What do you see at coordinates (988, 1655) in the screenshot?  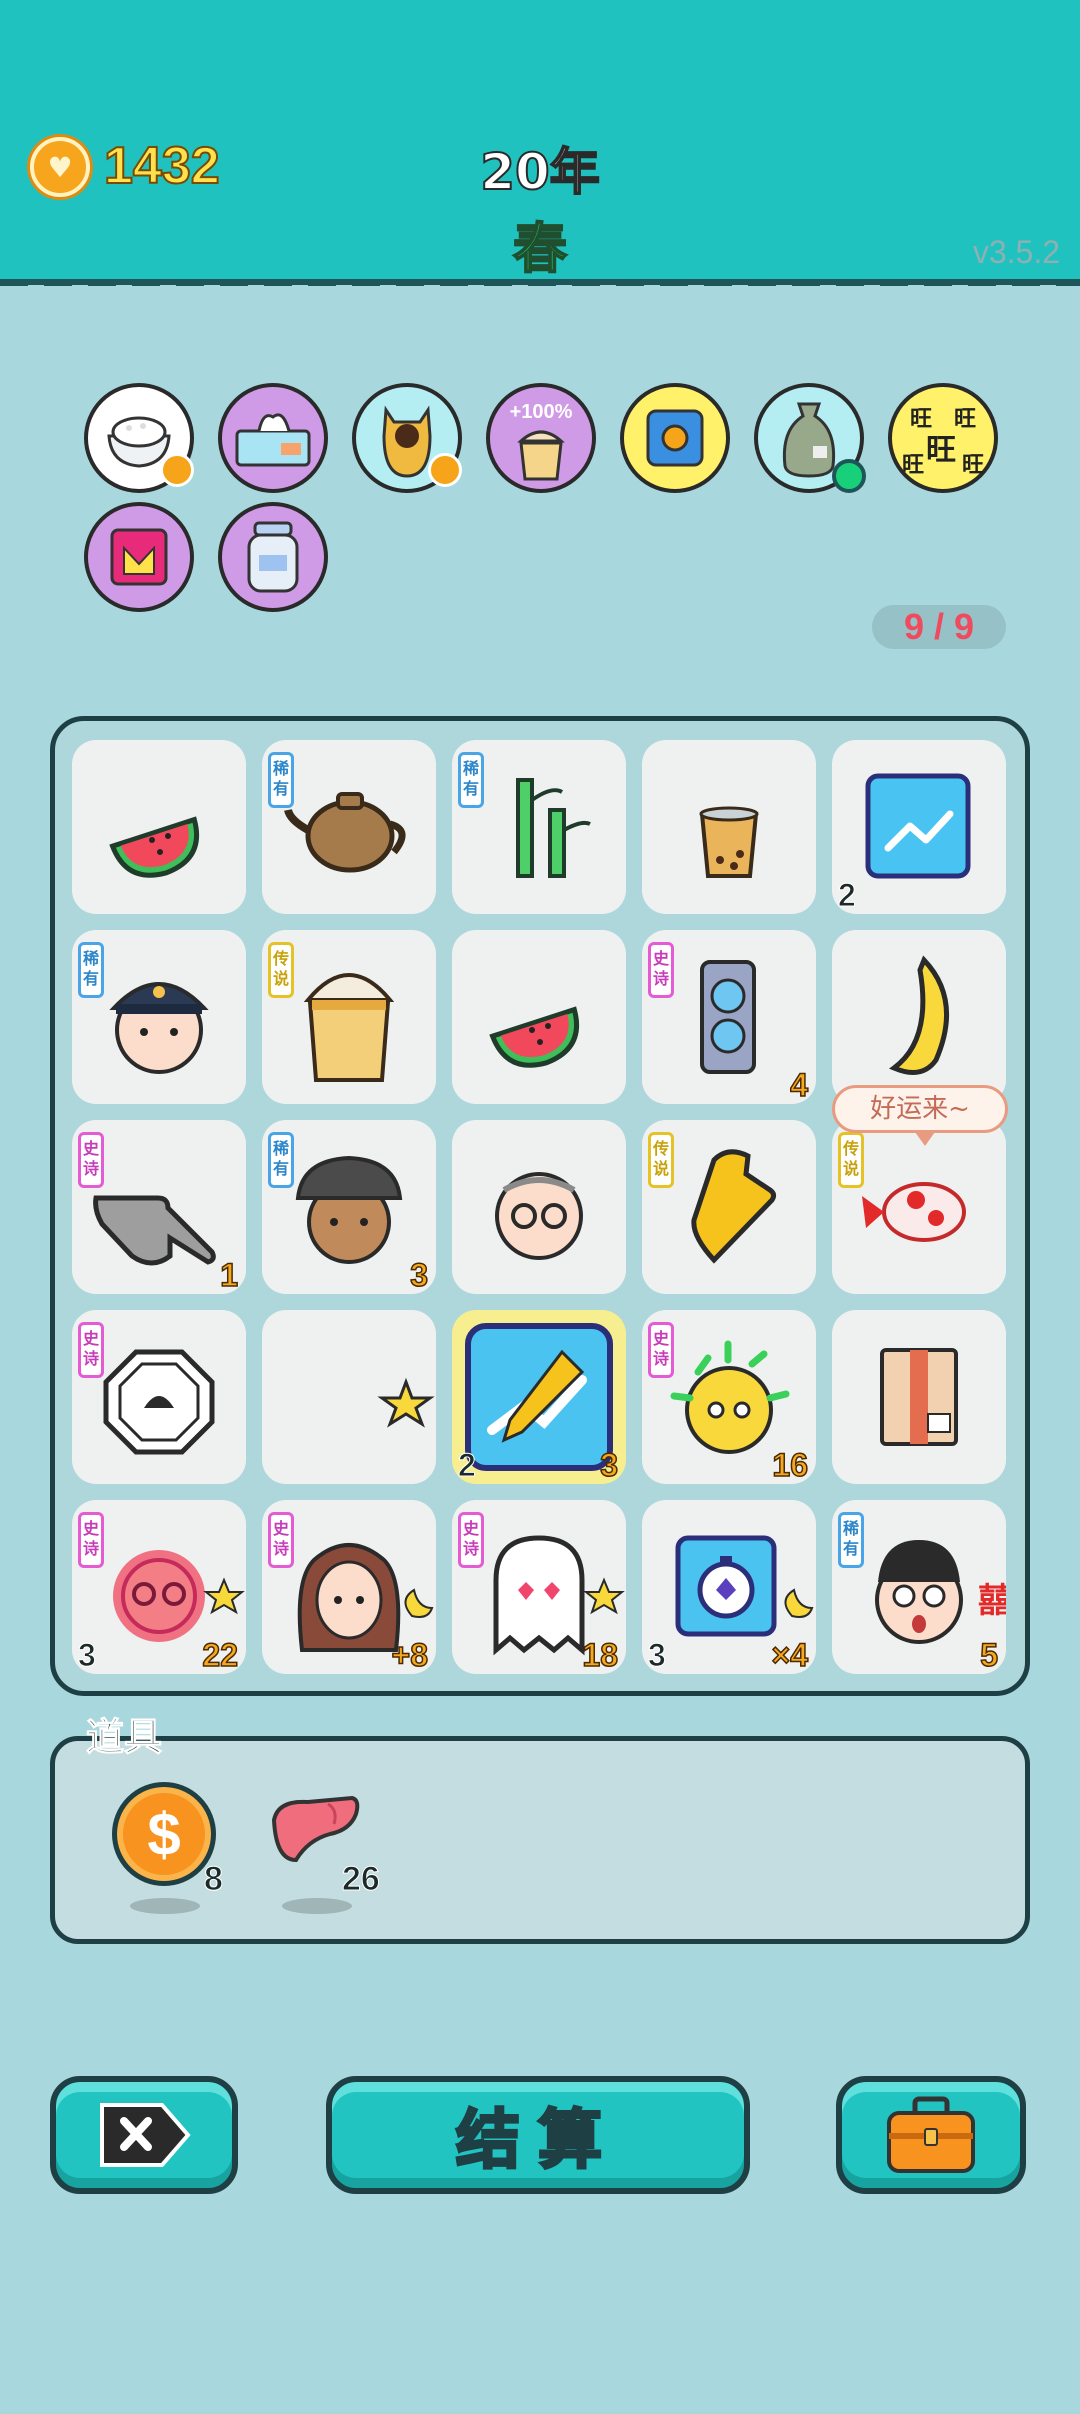 I see `cell-counter-right: 5` at bounding box center [988, 1655].